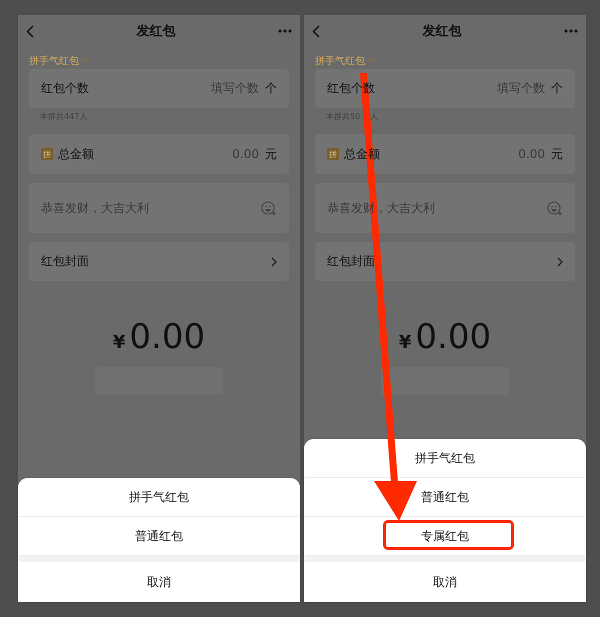 The width and height of the screenshot is (600, 617). Describe the element at coordinates (159, 208) in the screenshot. I see `greeting-field: 恭喜发财，大吉大利` at that location.